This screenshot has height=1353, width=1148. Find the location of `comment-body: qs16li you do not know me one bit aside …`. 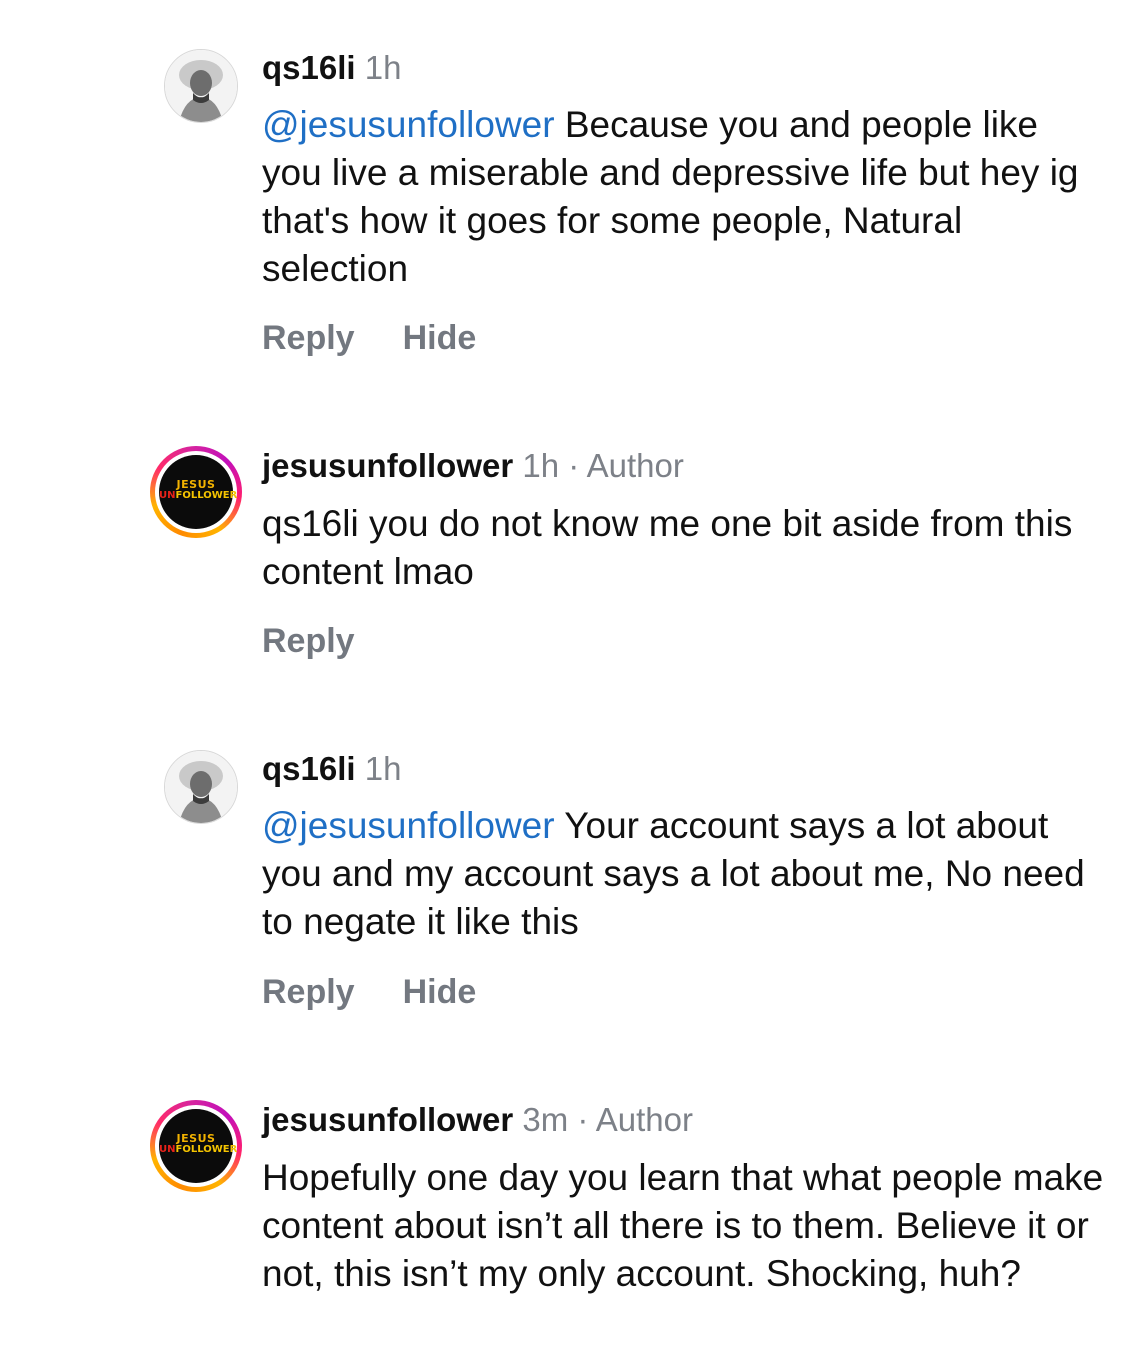

comment-body: qs16li you do not know me one bit aside … is located at coordinates (667, 547).